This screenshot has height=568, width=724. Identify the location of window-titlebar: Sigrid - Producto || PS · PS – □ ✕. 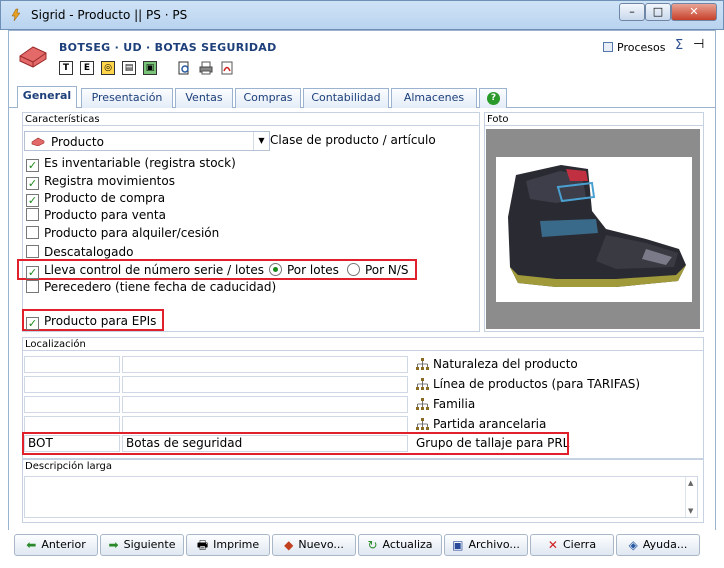
(362, 15).